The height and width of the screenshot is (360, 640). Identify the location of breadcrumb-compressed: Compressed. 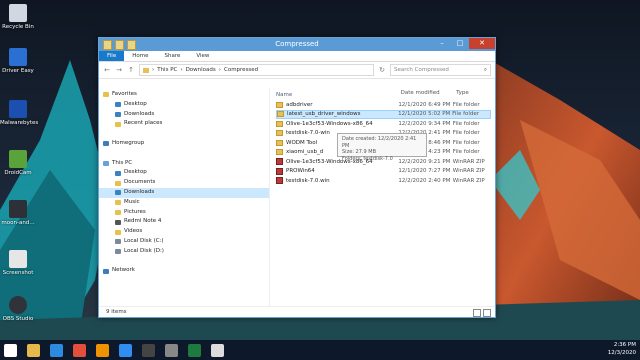
(241, 70).